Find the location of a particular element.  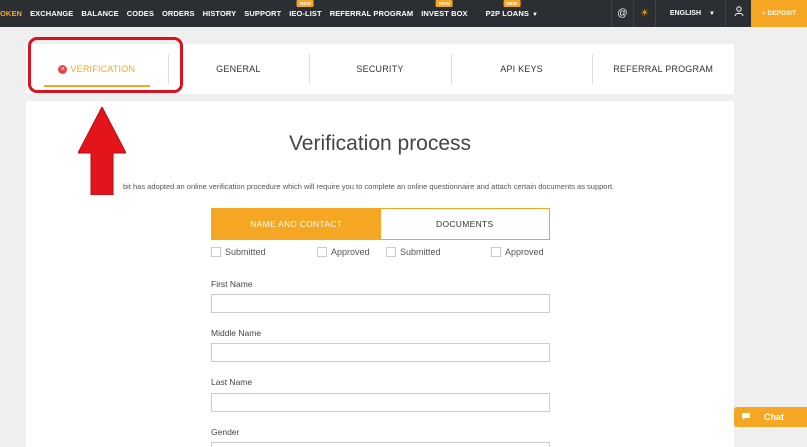

language-selector: ENGLISH ▼ is located at coordinates (689, 13).